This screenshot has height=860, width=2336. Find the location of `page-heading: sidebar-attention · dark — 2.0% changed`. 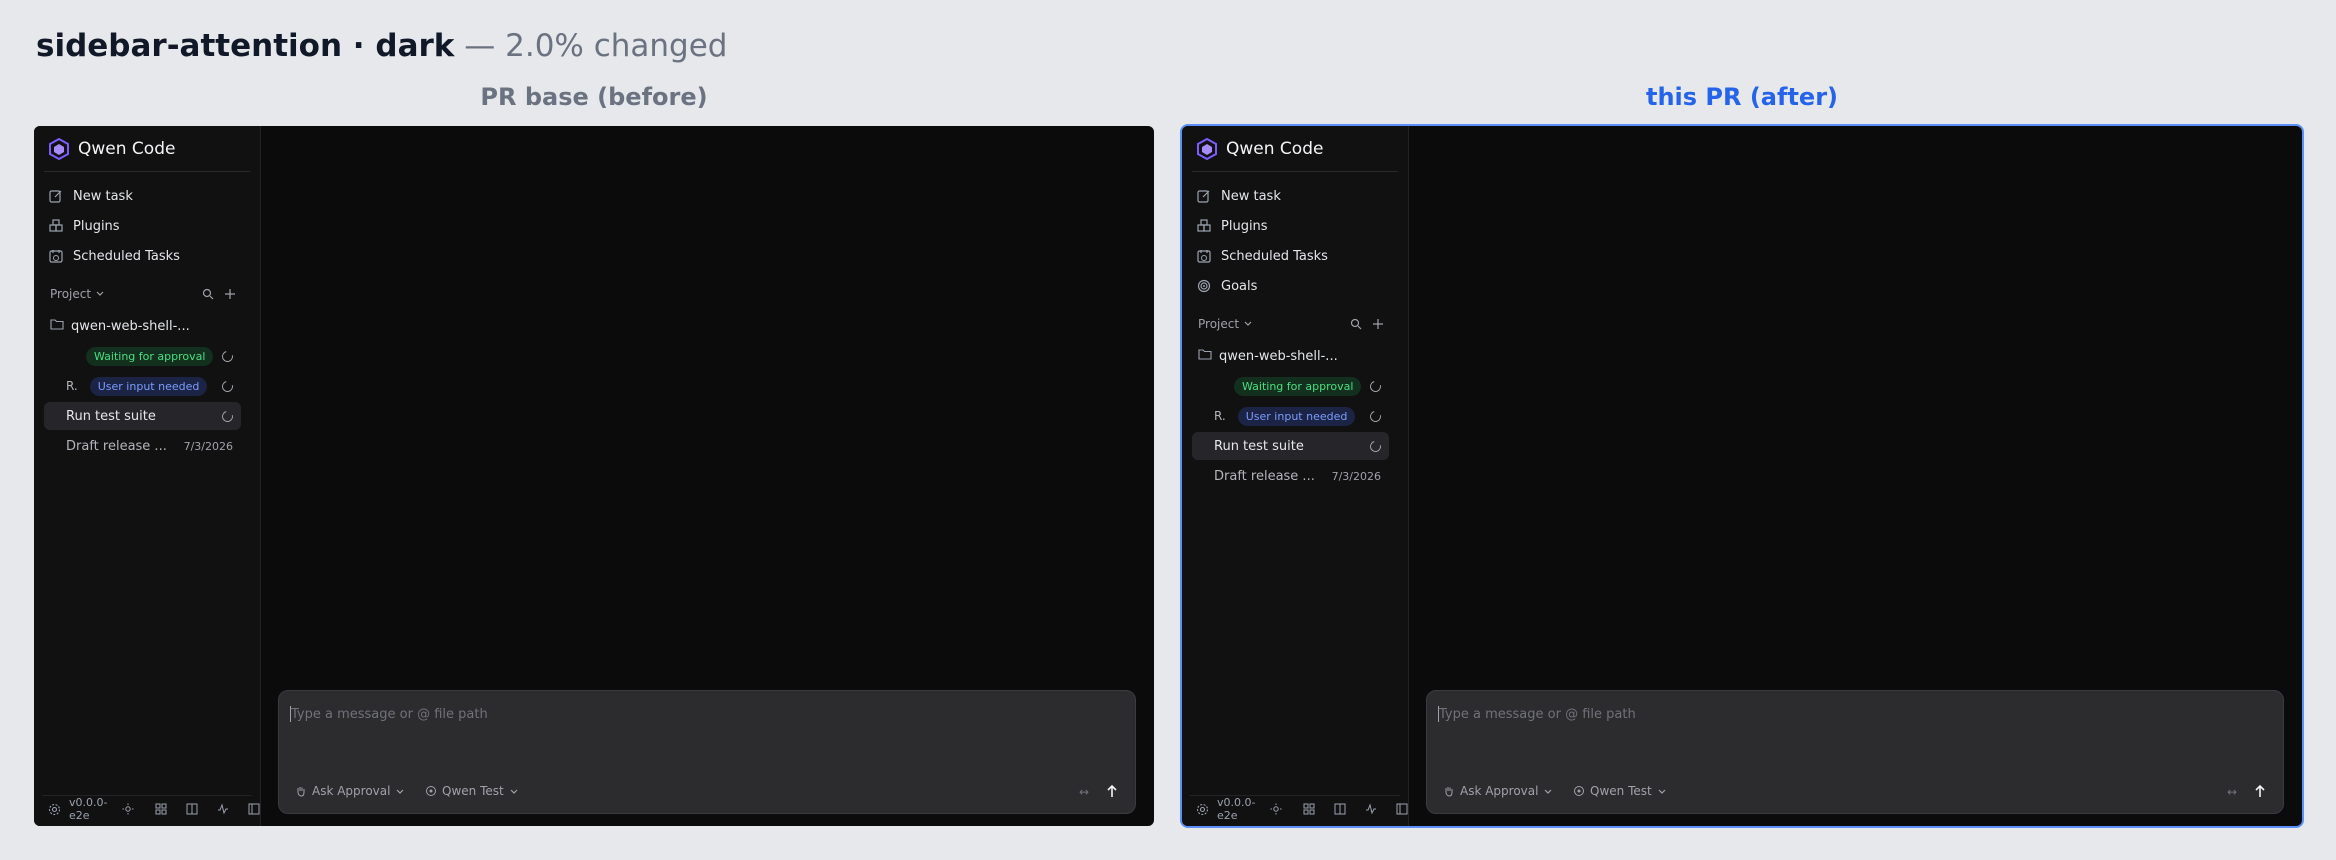

page-heading: sidebar-attention · dark — 2.0% changed is located at coordinates (382, 46).